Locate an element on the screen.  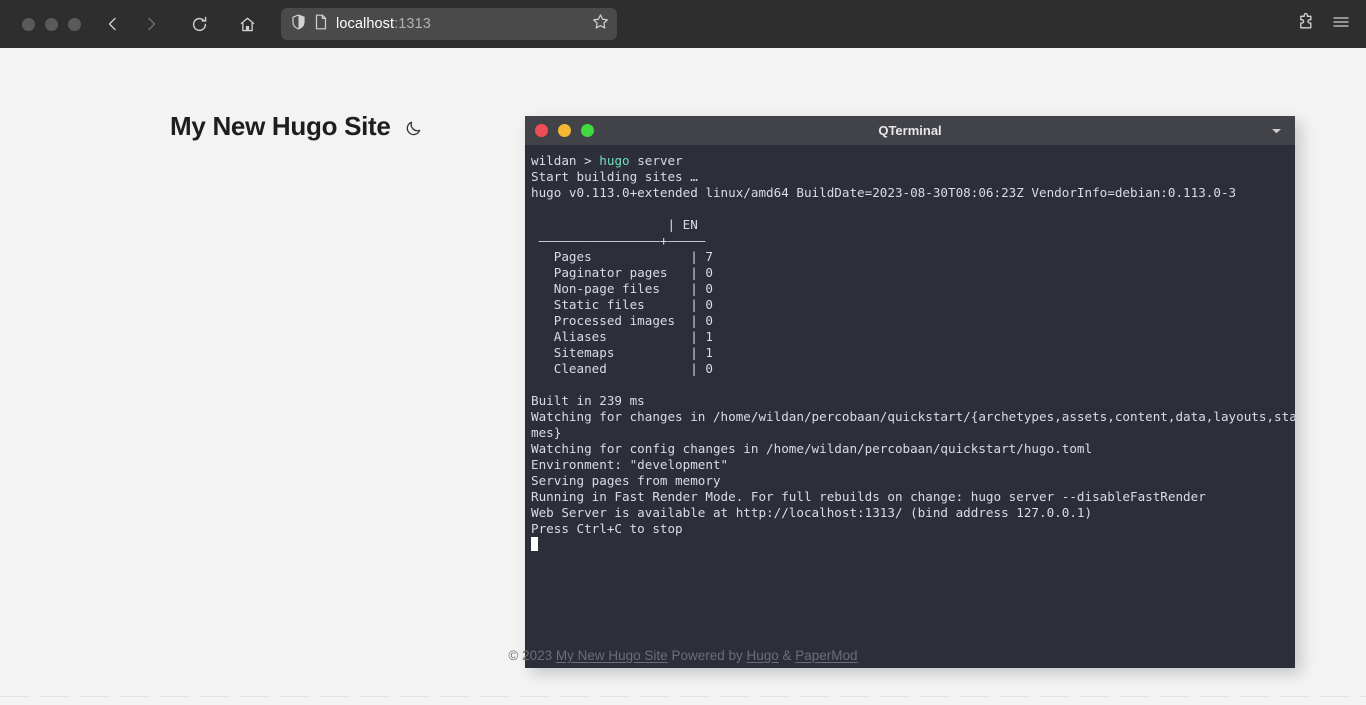
footer-powered-by: Powered by is located at coordinates (707, 655).